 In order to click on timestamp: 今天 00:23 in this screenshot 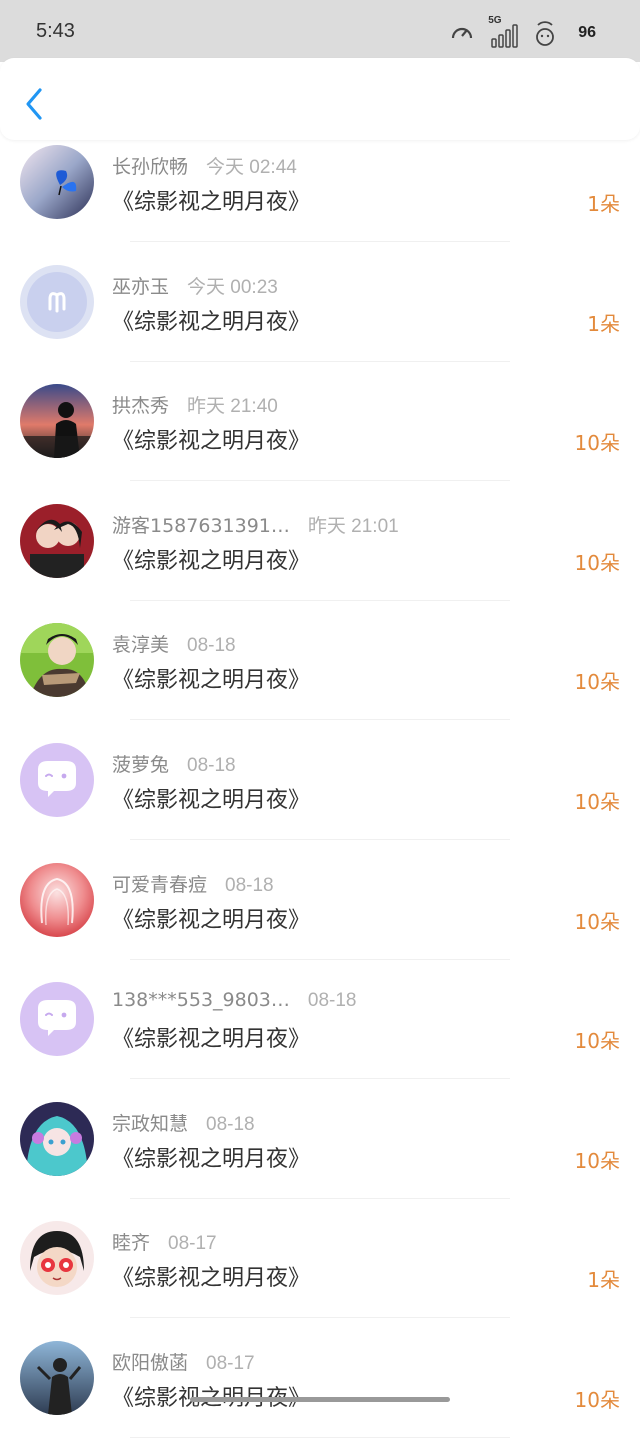, I will do `click(232, 287)`.